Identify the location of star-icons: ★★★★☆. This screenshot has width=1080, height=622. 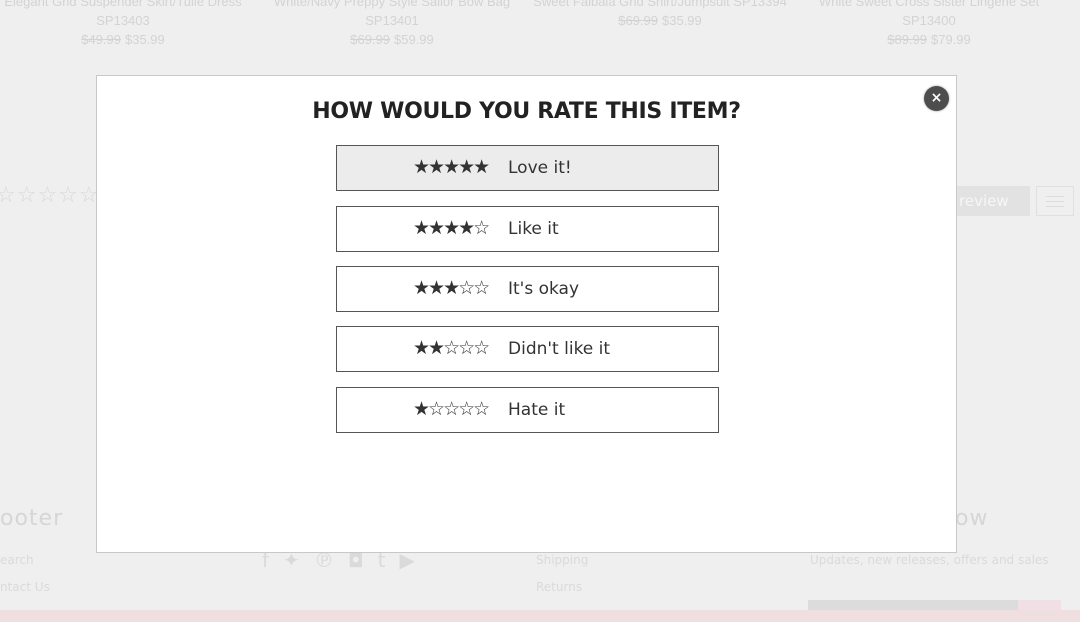
(451, 228).